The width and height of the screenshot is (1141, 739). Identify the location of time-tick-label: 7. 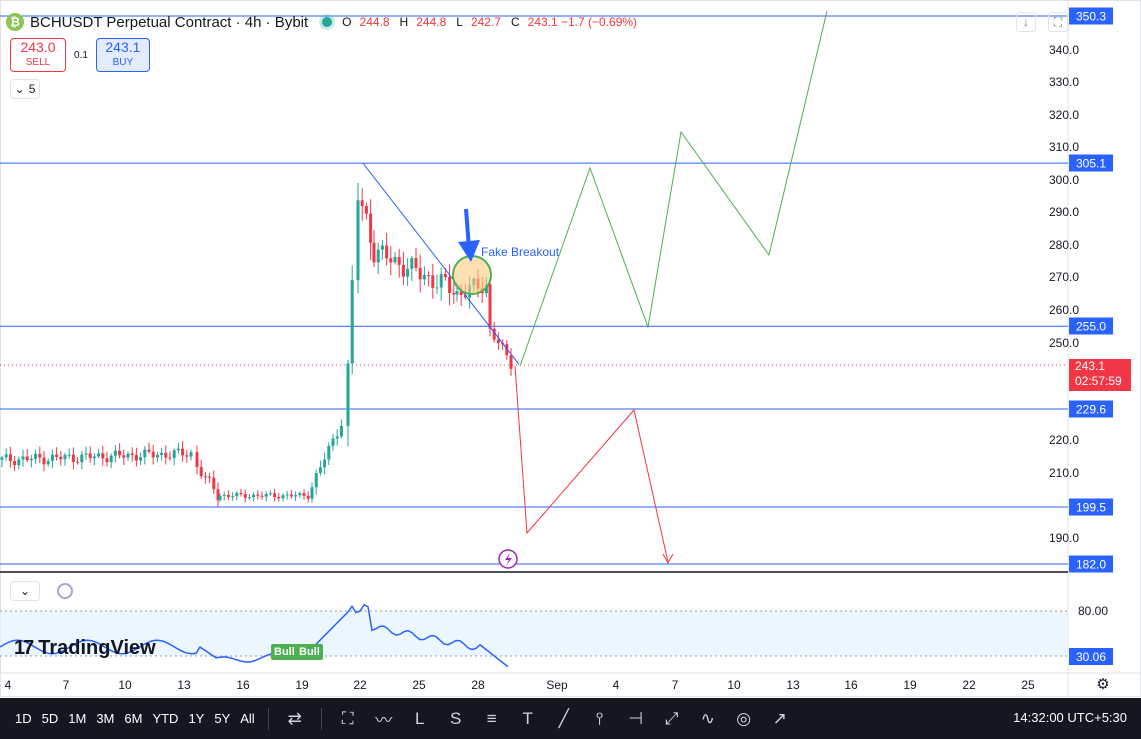
(66, 685).